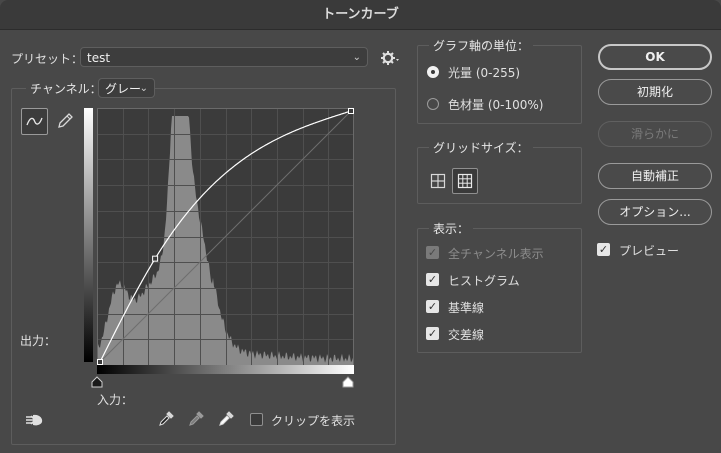  I want to click on baseline-label: 基準線, so click(466, 308).